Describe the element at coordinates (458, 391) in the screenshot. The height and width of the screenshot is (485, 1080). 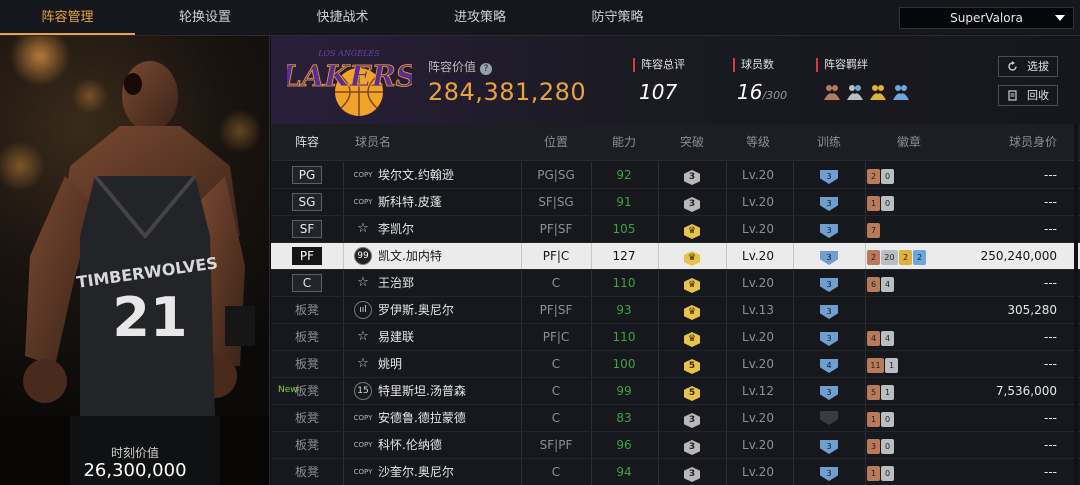
I see `player-name: 特里斯坦.汤普森` at that location.